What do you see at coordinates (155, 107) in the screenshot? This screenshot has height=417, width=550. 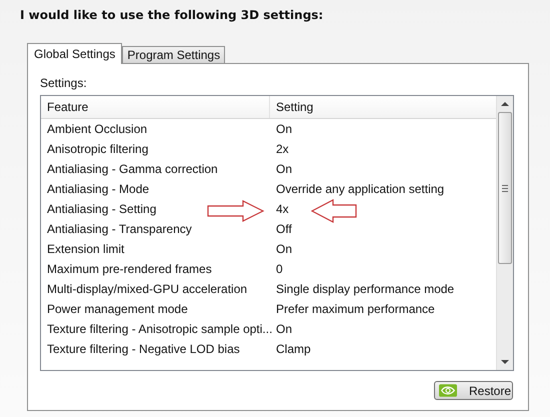 I see `column-header: Feature` at bounding box center [155, 107].